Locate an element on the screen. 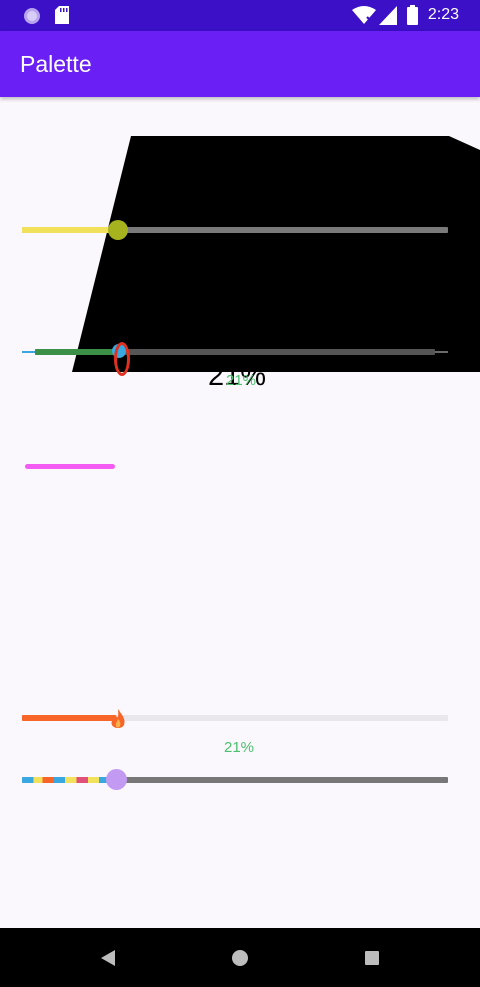 This screenshot has height=987, width=480. slider-rainbow is located at coordinates (235, 780).